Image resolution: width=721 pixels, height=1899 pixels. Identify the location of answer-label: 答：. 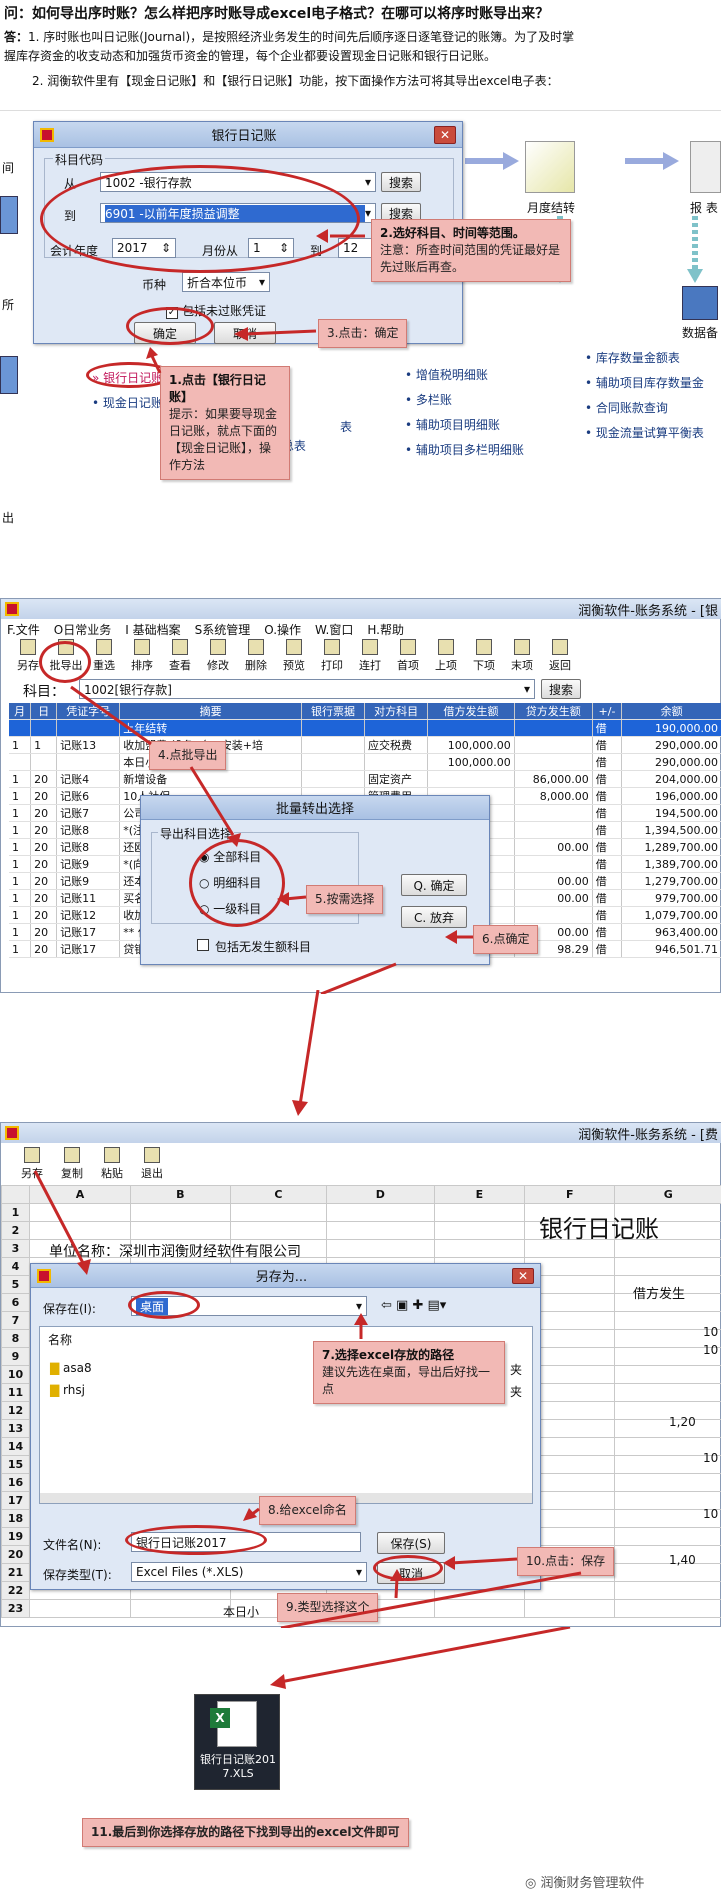
(16, 37).